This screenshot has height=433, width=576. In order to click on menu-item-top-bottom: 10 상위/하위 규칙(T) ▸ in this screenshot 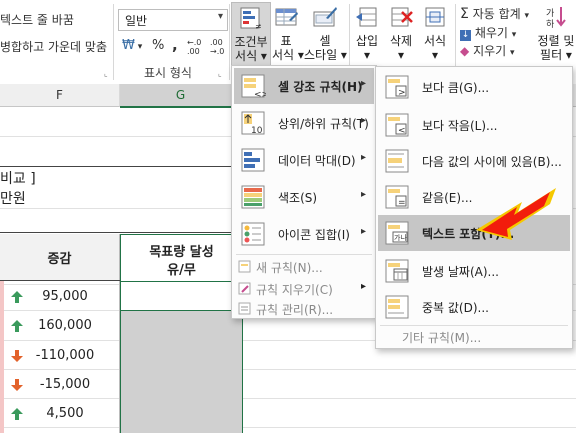, I will do `click(304, 123)`.